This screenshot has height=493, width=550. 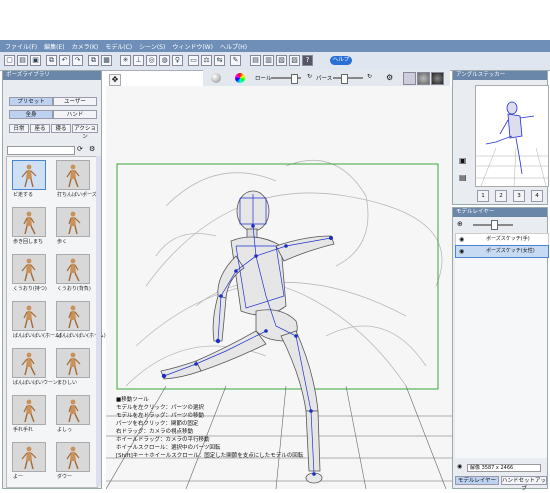 What do you see at coordinates (164, 60) in the screenshot?
I see `camera-icon: ◍` at bounding box center [164, 60].